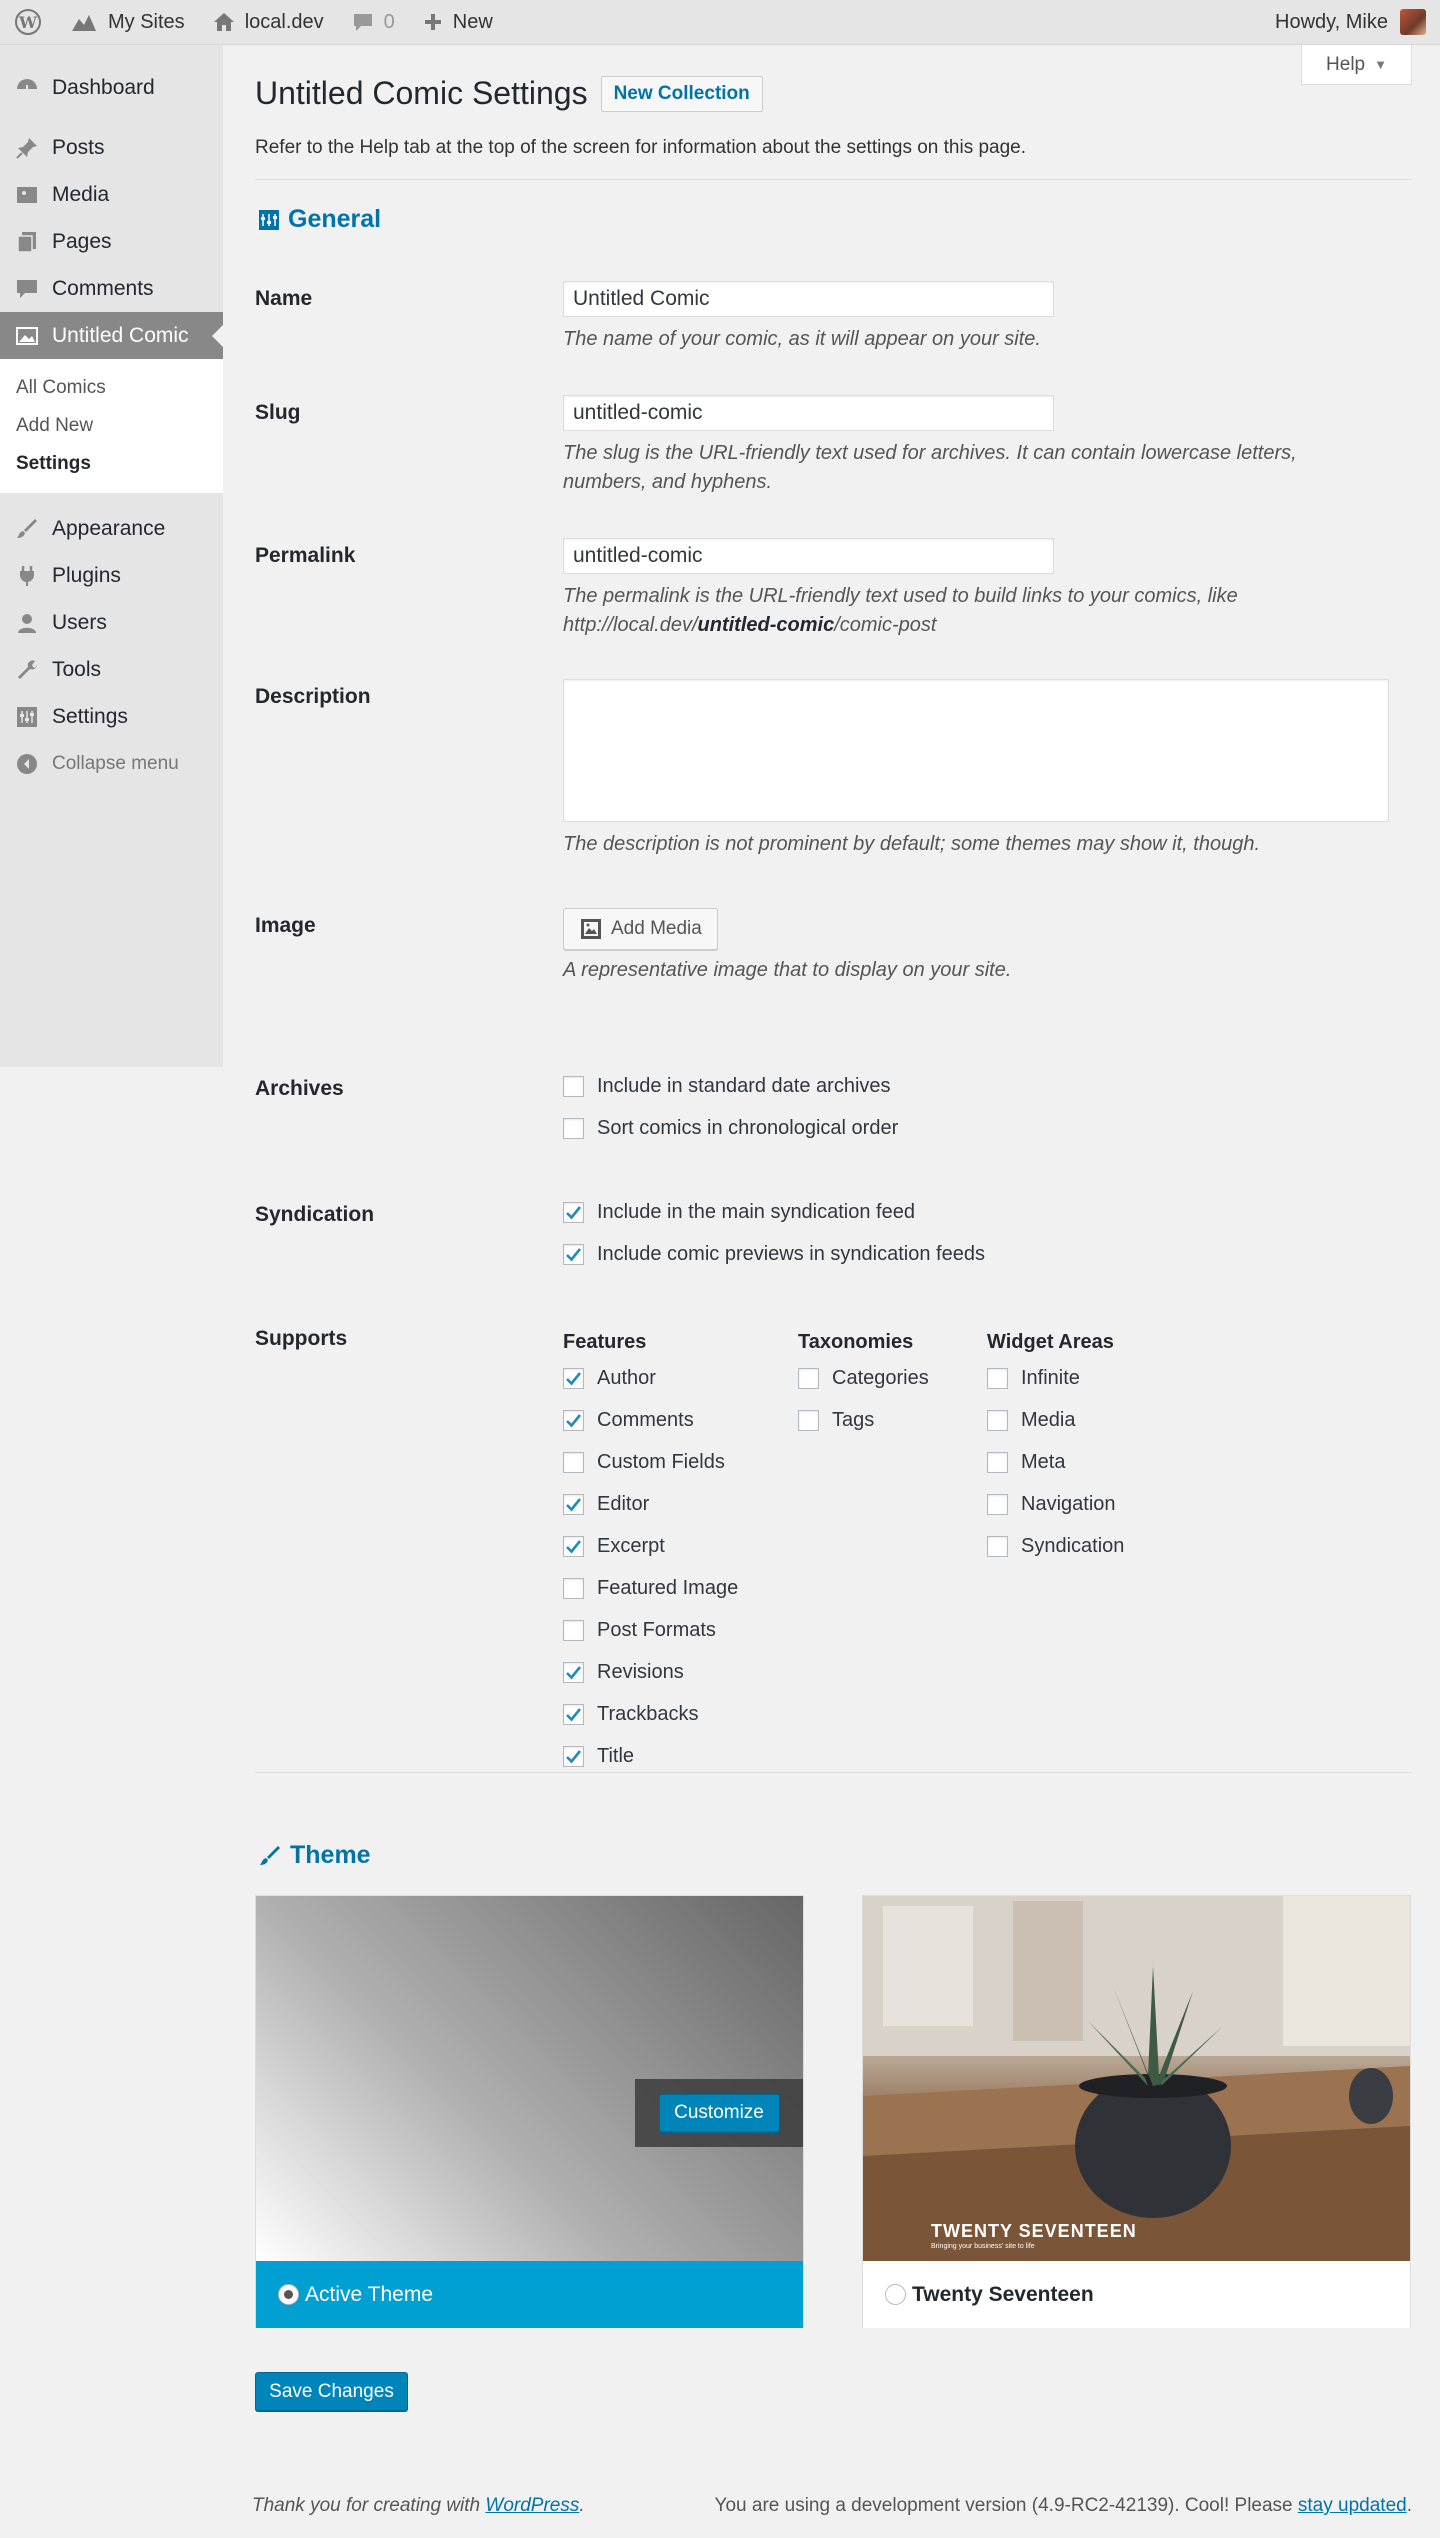 The image size is (1440, 2538). What do you see at coordinates (1055, 1546) in the screenshot?
I see `widget-area-checkbox-syndication: Syndication` at bounding box center [1055, 1546].